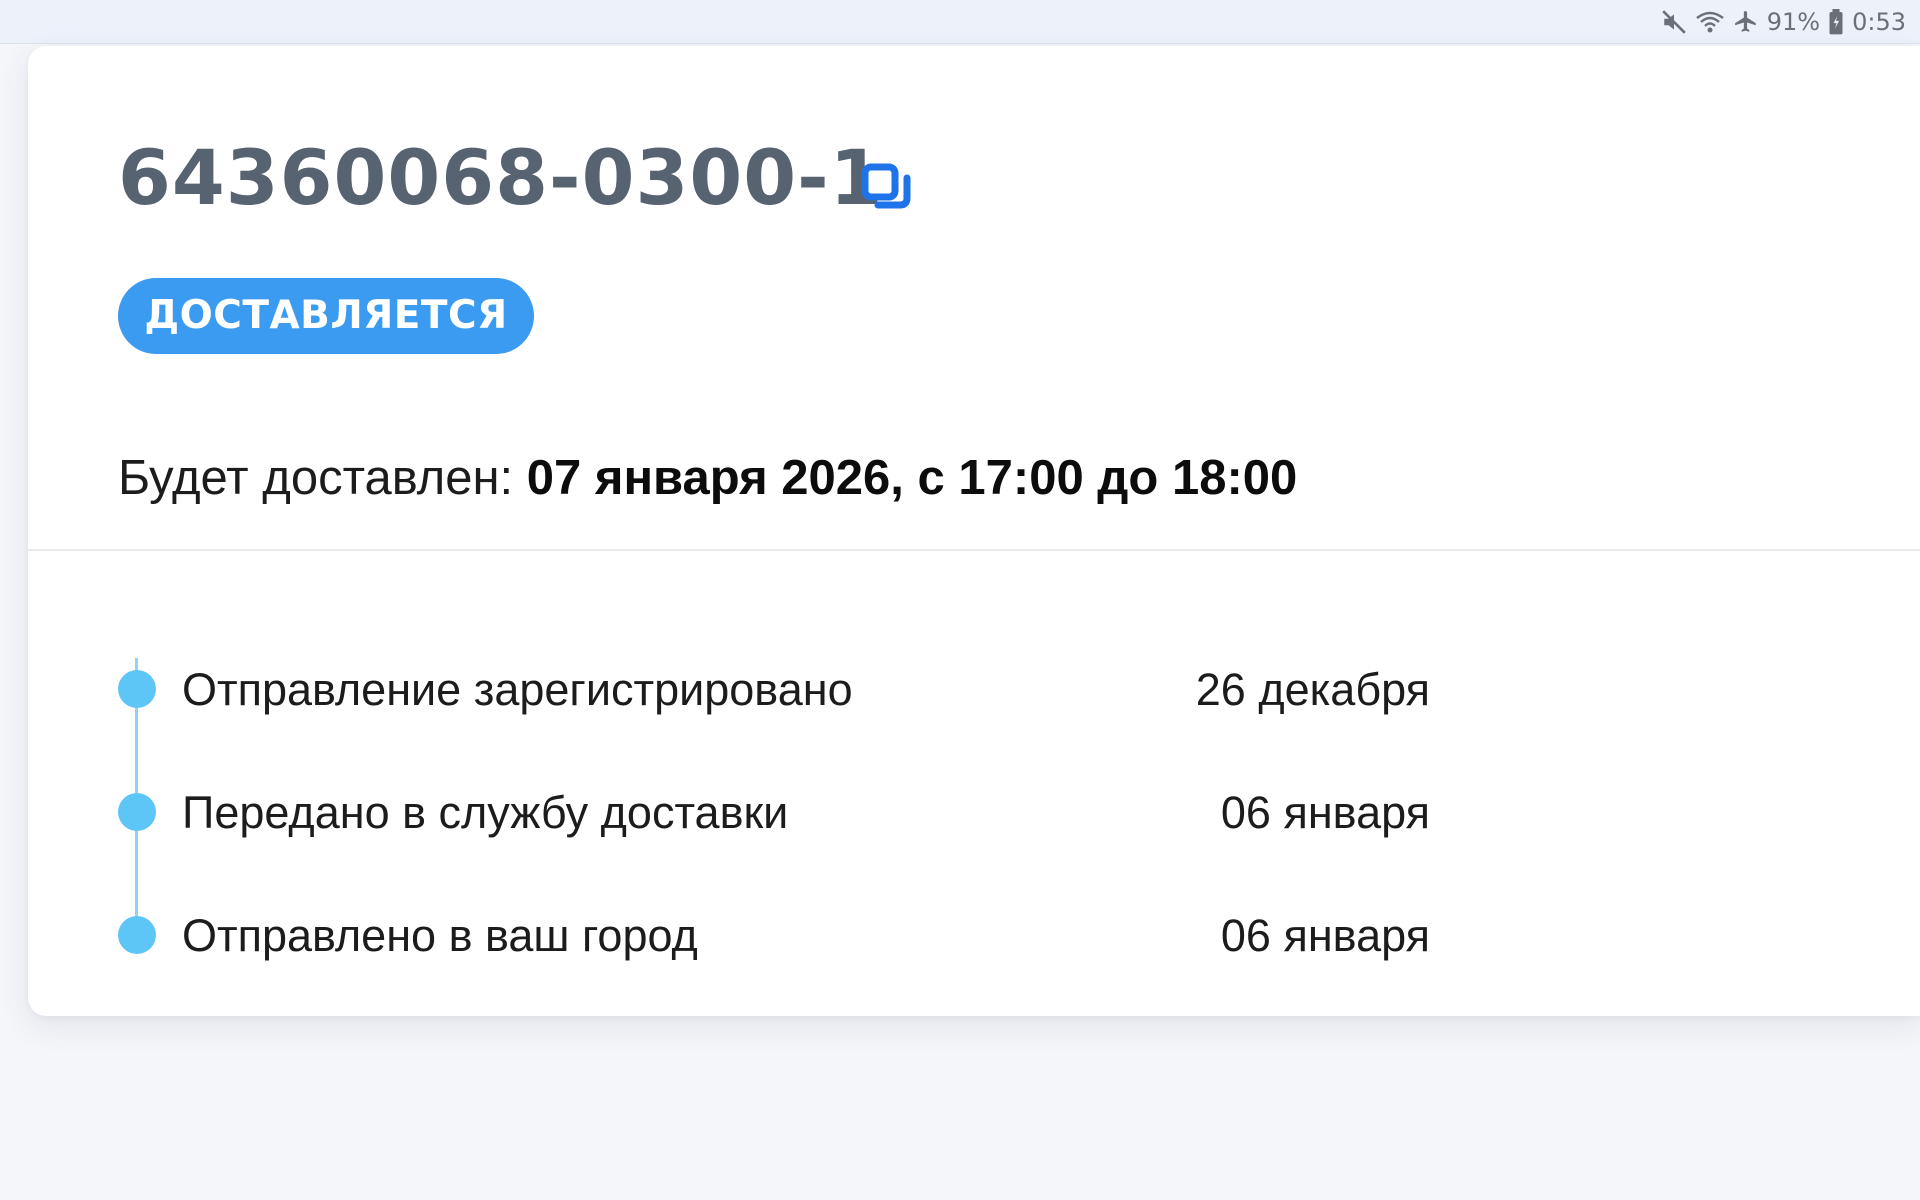  What do you see at coordinates (1710, 22) in the screenshot?
I see `wifi-icon` at bounding box center [1710, 22].